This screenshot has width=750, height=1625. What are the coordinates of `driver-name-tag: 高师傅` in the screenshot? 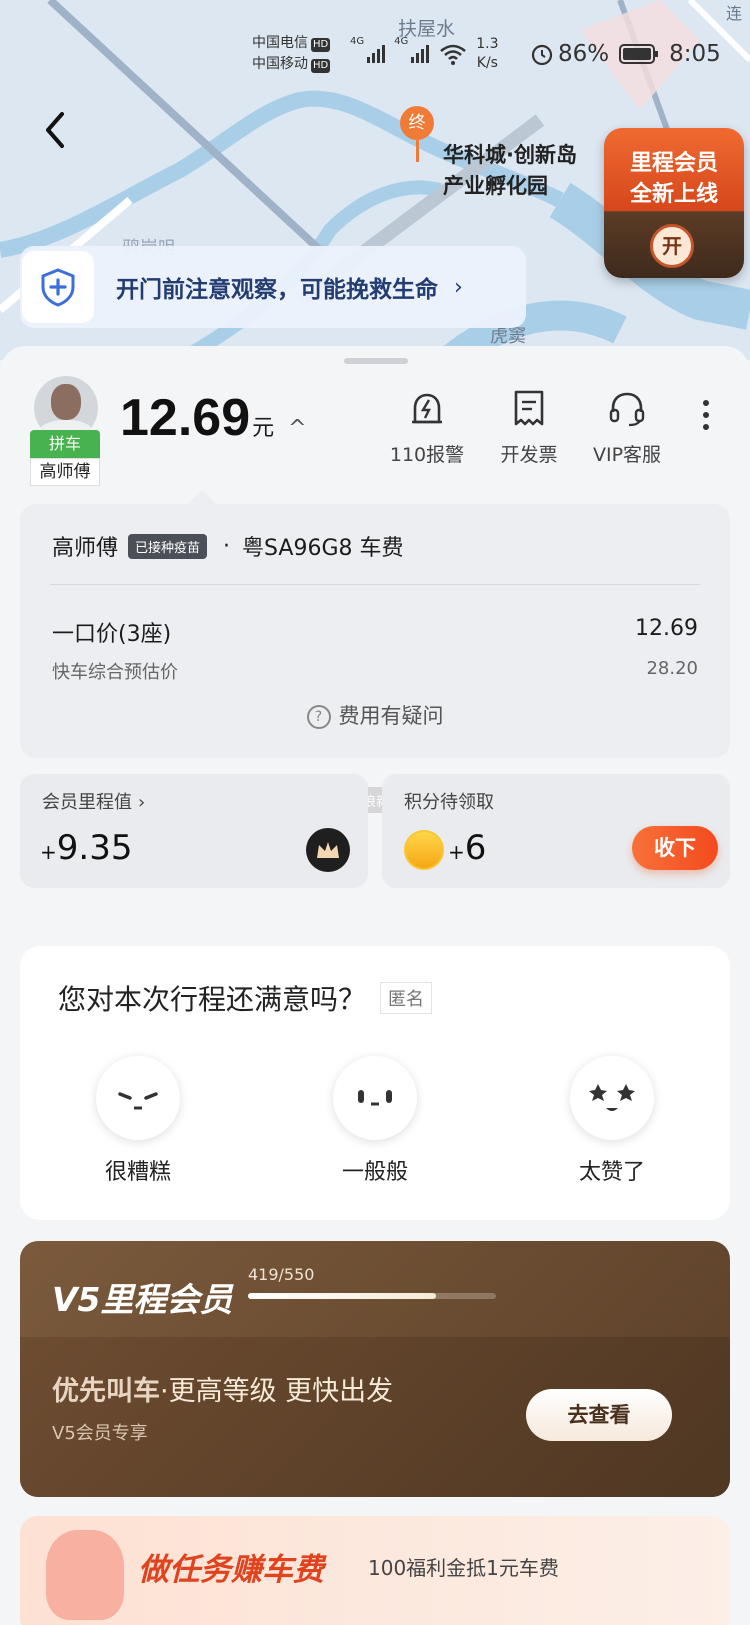 It's located at (65, 472).